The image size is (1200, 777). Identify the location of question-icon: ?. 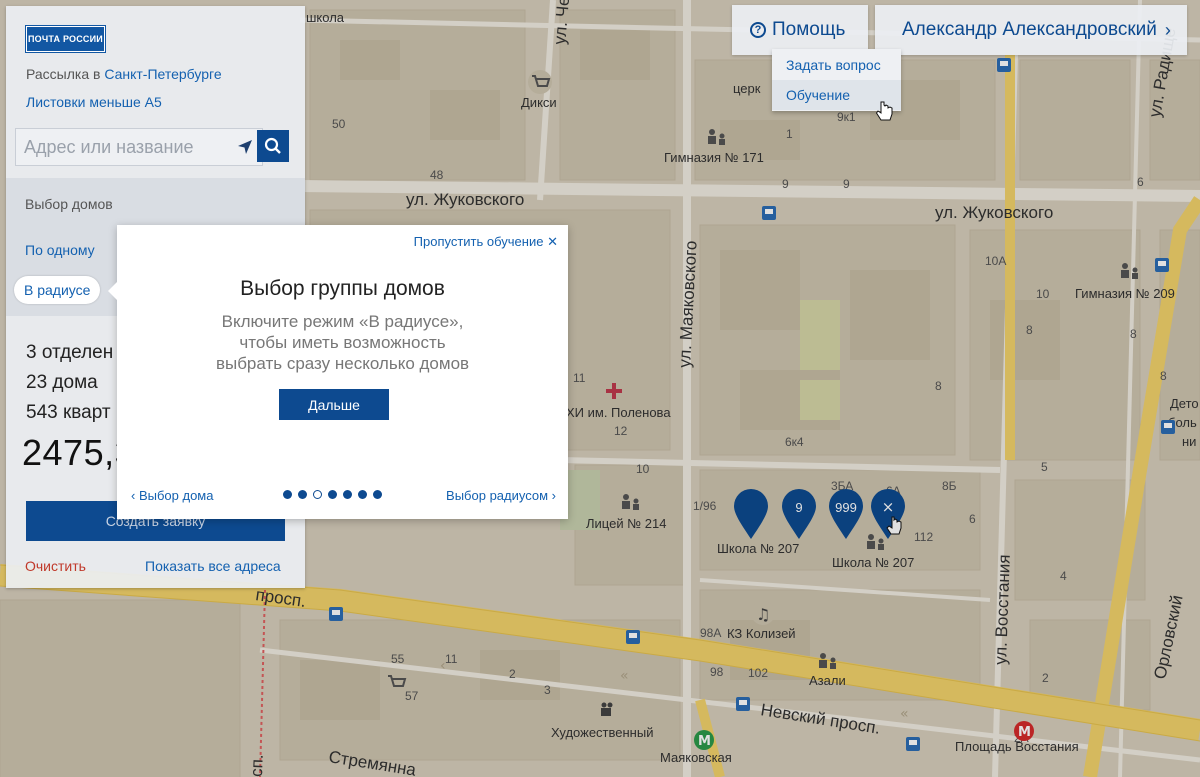
(758, 30).